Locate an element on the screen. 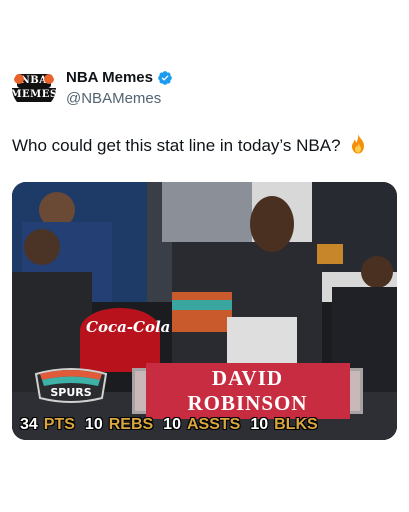  verified-badge-icon is located at coordinates (165, 77).